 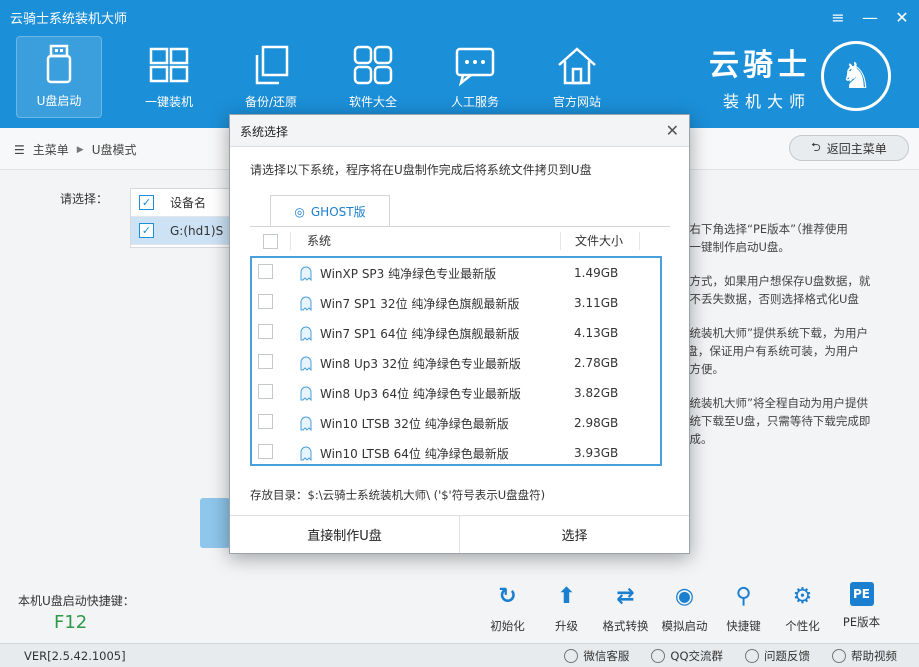 I want to click on select-label: 请选择：, so click(x=84, y=199).